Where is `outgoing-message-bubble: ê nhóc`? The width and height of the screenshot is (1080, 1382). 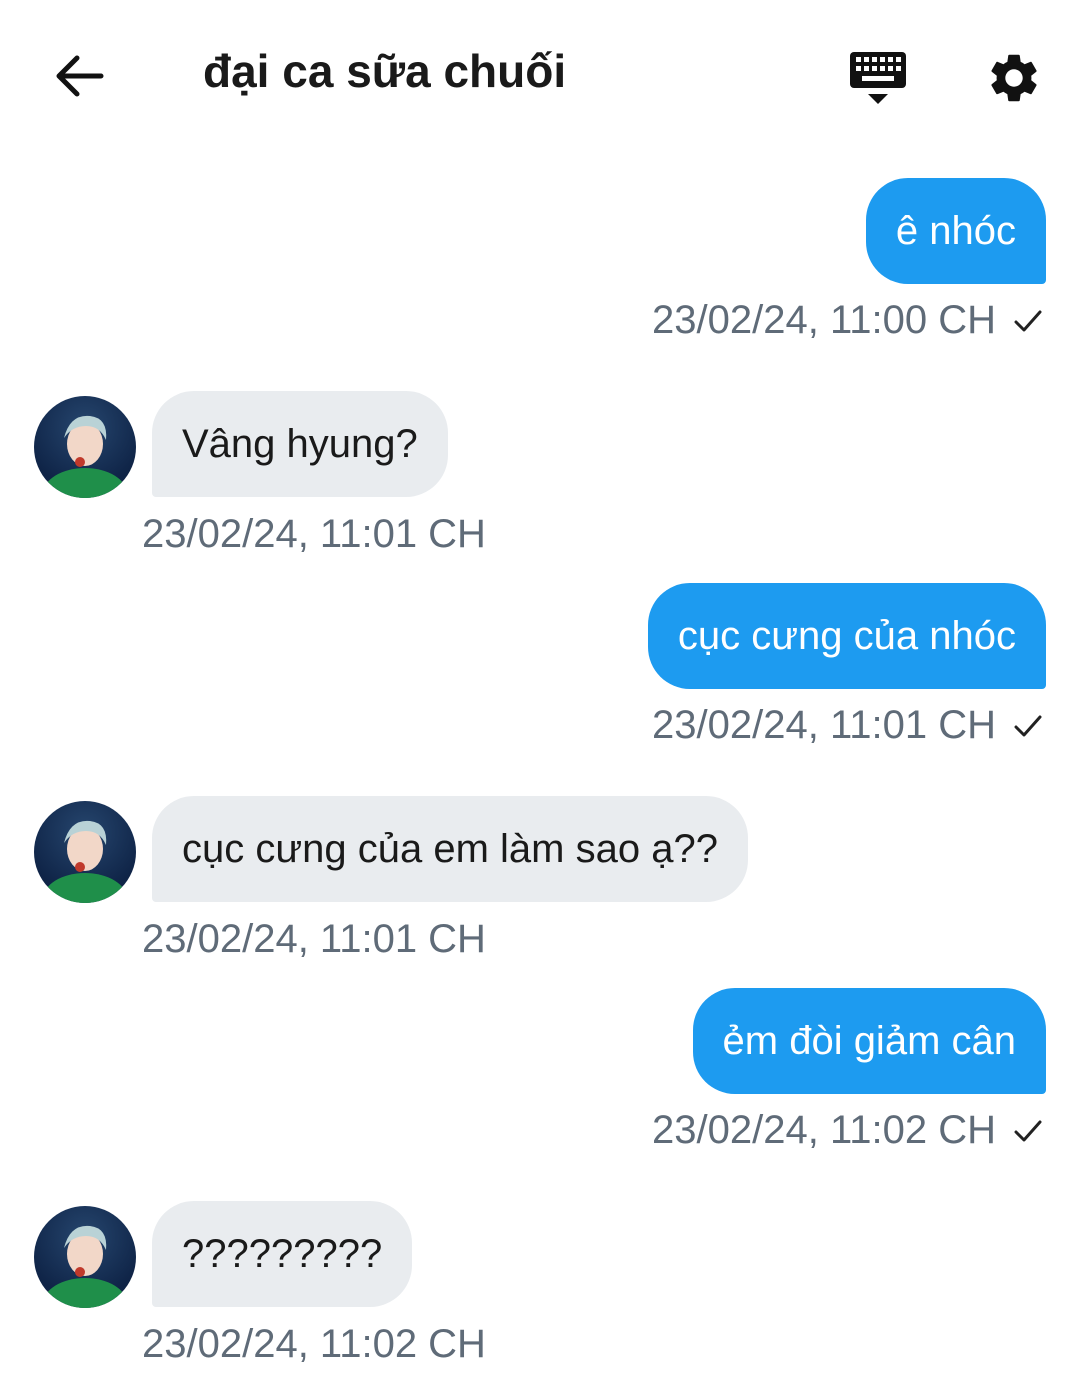 outgoing-message-bubble: ê nhóc is located at coordinates (955, 231).